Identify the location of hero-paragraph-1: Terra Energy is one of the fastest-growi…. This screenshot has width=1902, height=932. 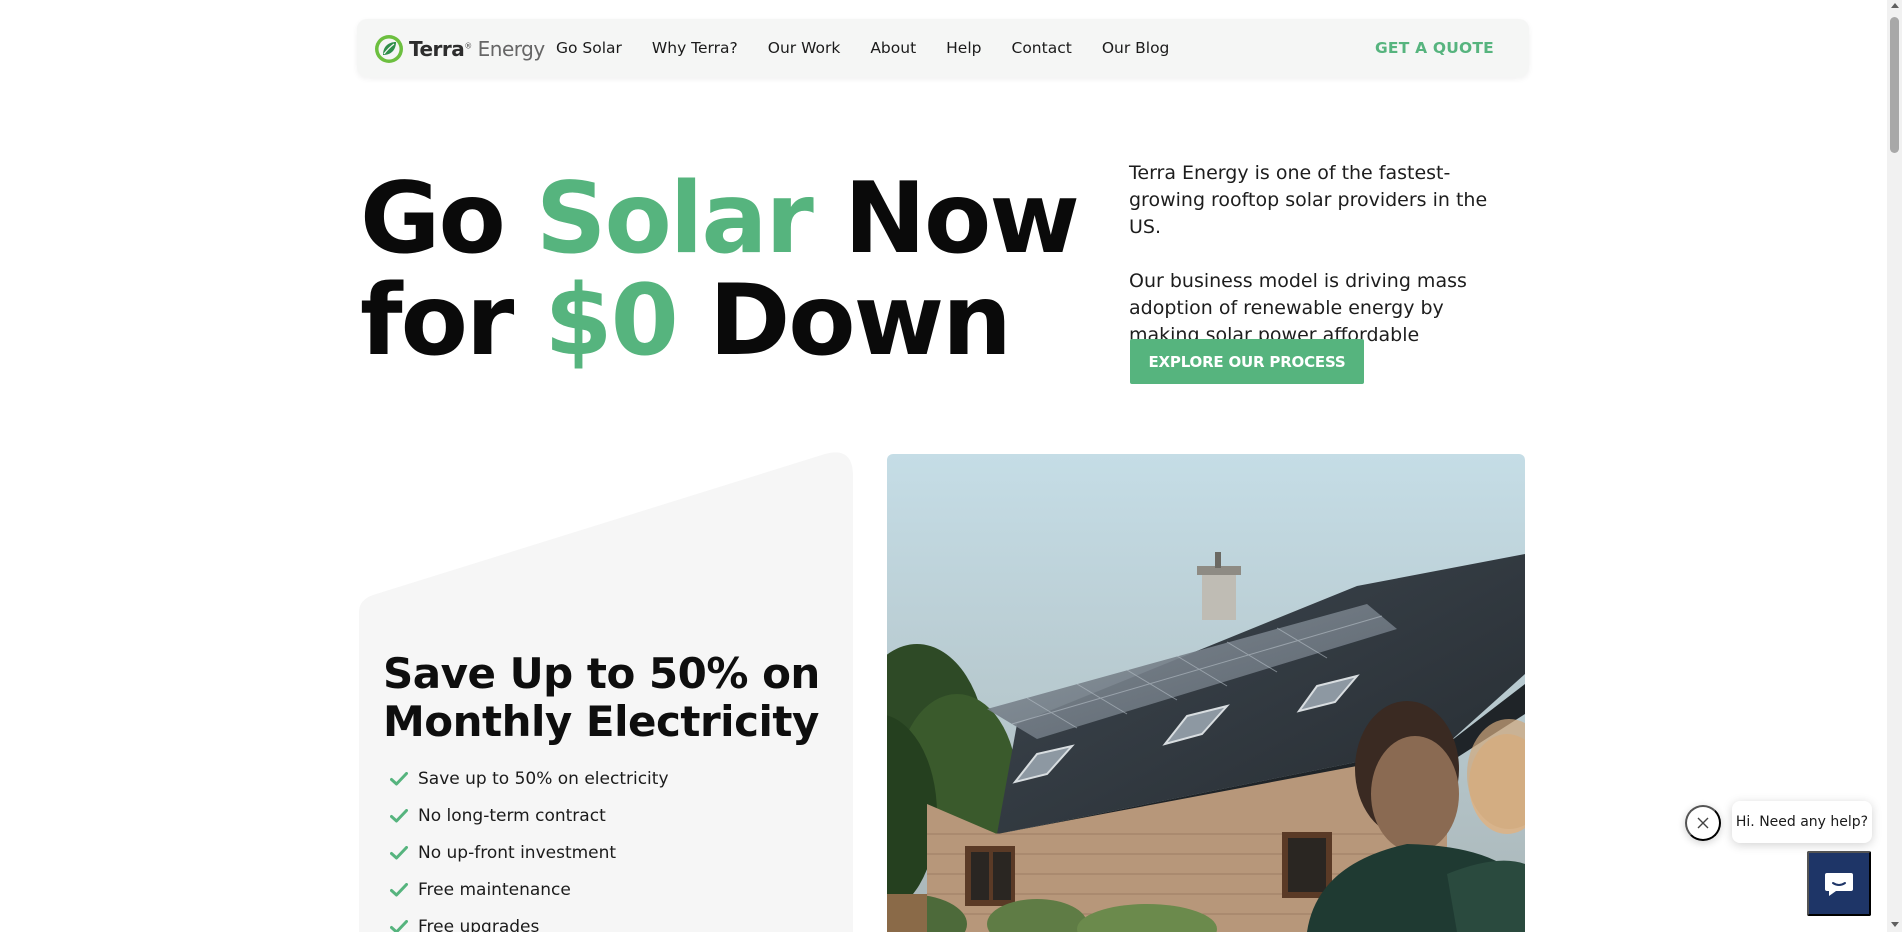
(1308, 200).